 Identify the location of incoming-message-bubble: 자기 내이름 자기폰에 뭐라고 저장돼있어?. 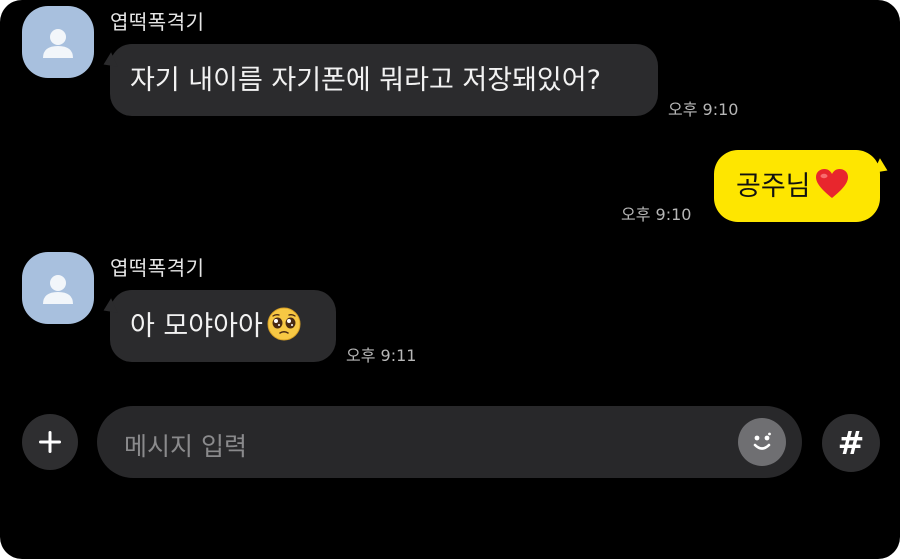
(384, 80).